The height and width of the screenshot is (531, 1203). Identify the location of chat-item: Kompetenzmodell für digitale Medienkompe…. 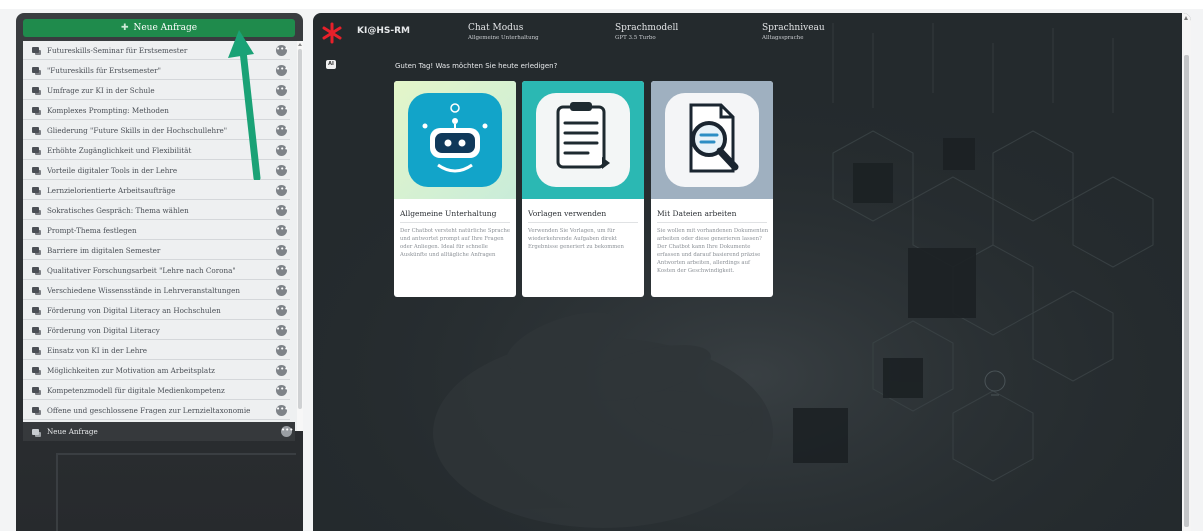
(156, 390).